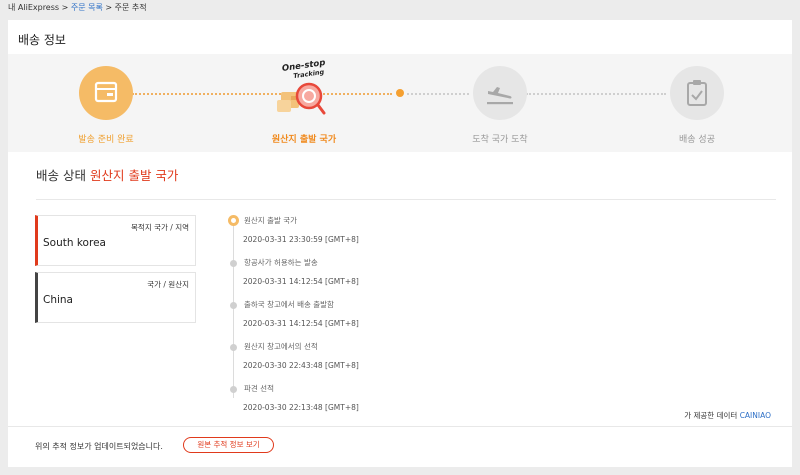 The width and height of the screenshot is (800, 475). What do you see at coordinates (697, 140) in the screenshot?
I see `step-label: 배송 성공` at bounding box center [697, 140].